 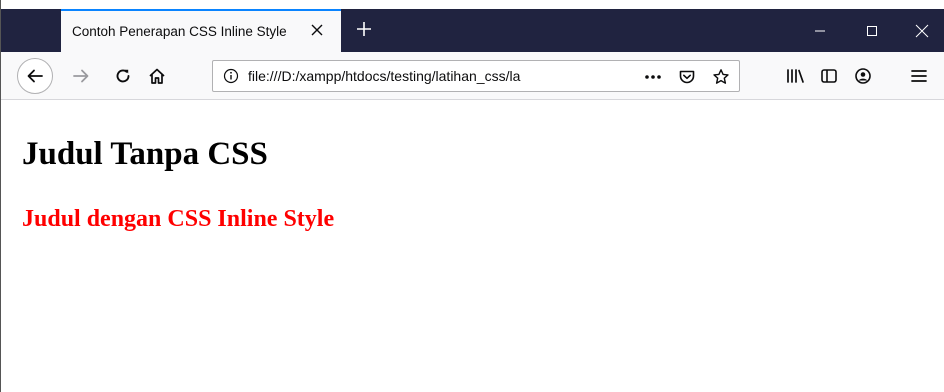 I want to click on library-button, so click(x=795, y=76).